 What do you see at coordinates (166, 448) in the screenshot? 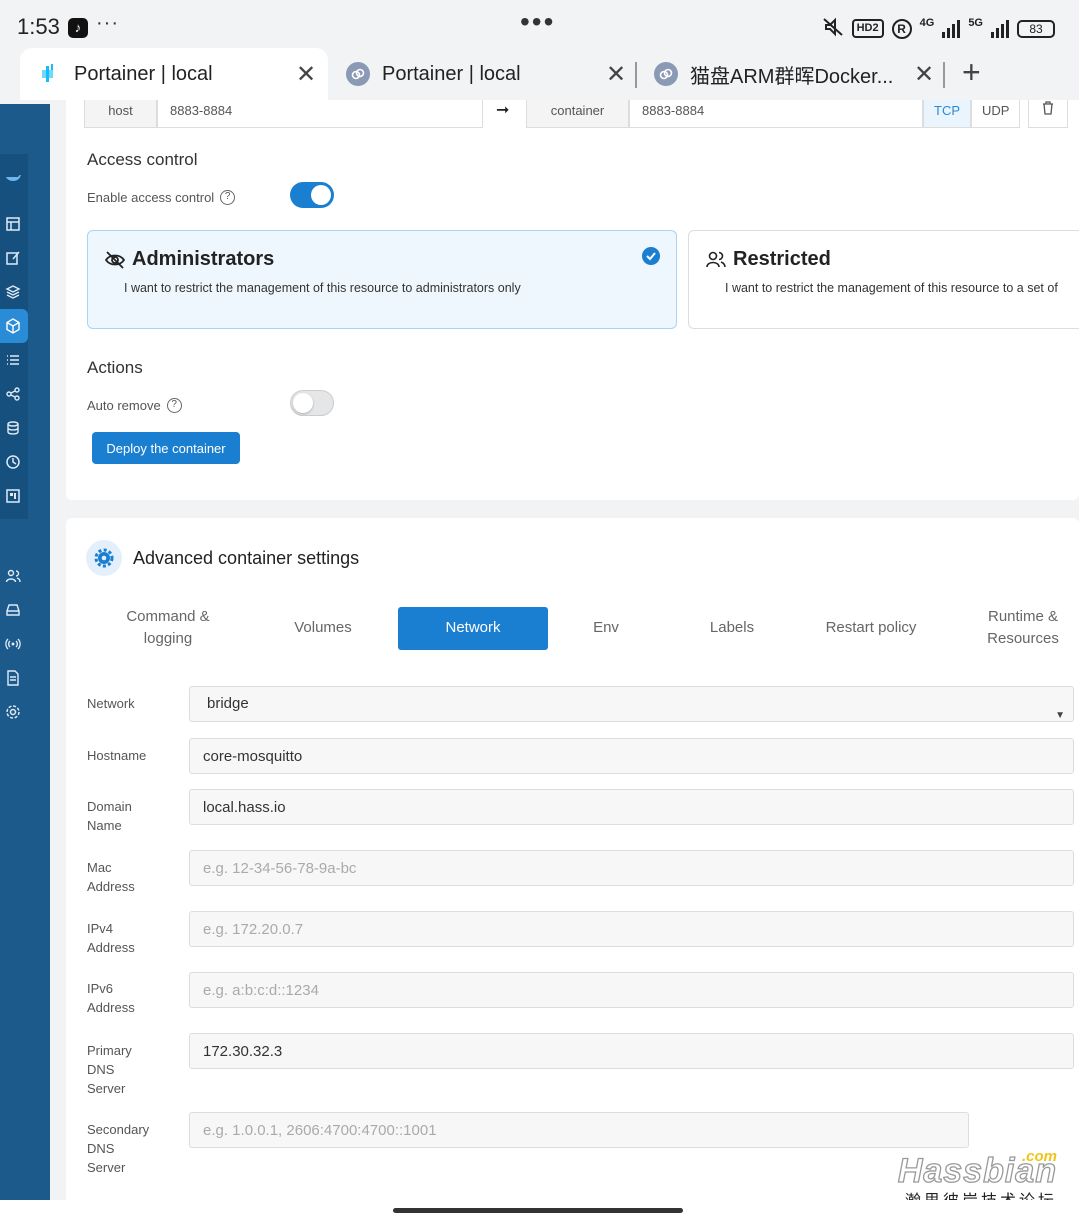
I see `deploy-container-button: Deploy the container` at bounding box center [166, 448].